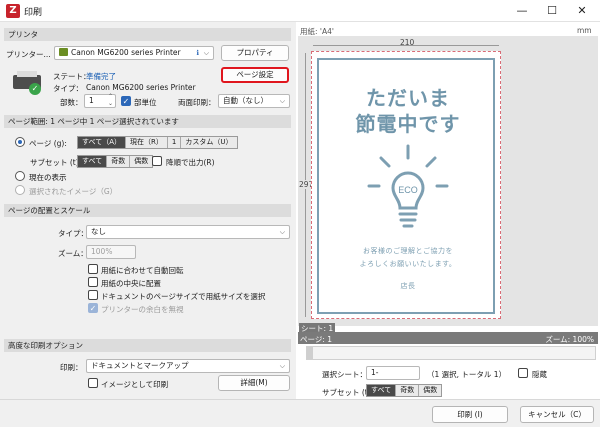 The height and width of the screenshot is (427, 600). Describe the element at coordinates (208, 142) in the screenshot. I see `page-custom-option: カスタム（U）` at that location.